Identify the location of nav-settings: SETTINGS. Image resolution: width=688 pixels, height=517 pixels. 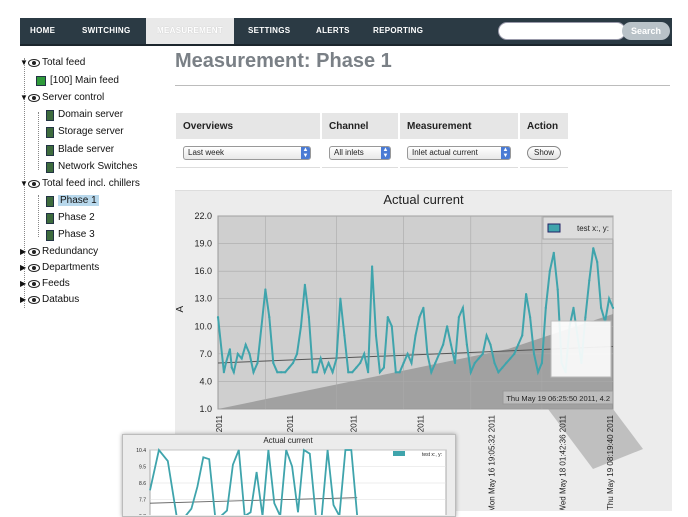
(269, 31).